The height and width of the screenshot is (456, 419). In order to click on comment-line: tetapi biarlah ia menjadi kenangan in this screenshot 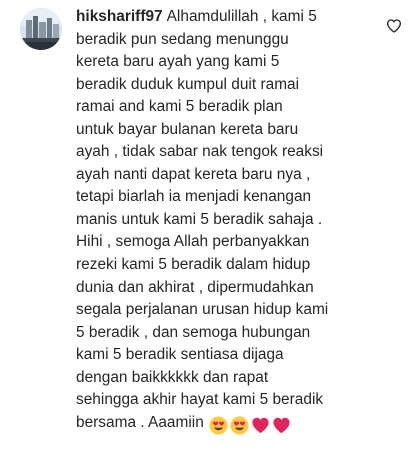, I will do `click(194, 197)`.